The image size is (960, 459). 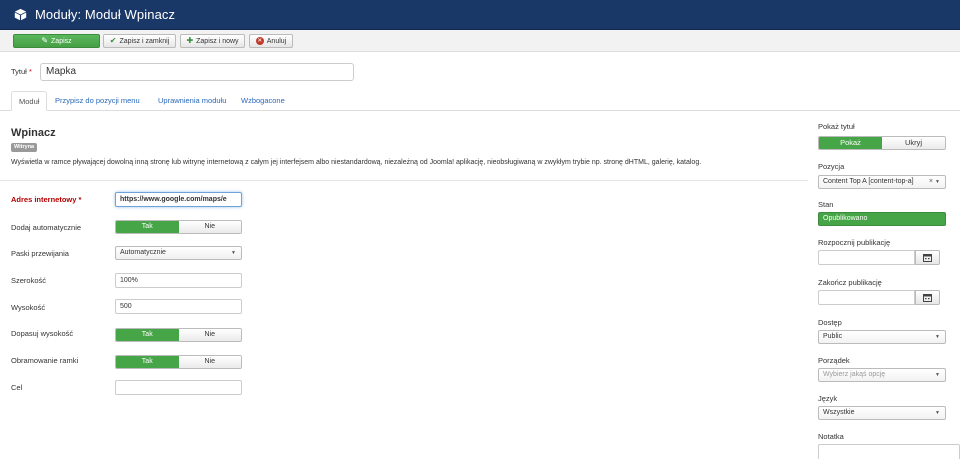 What do you see at coordinates (866, 297) in the screenshot?
I see `publish-down-input` at bounding box center [866, 297].